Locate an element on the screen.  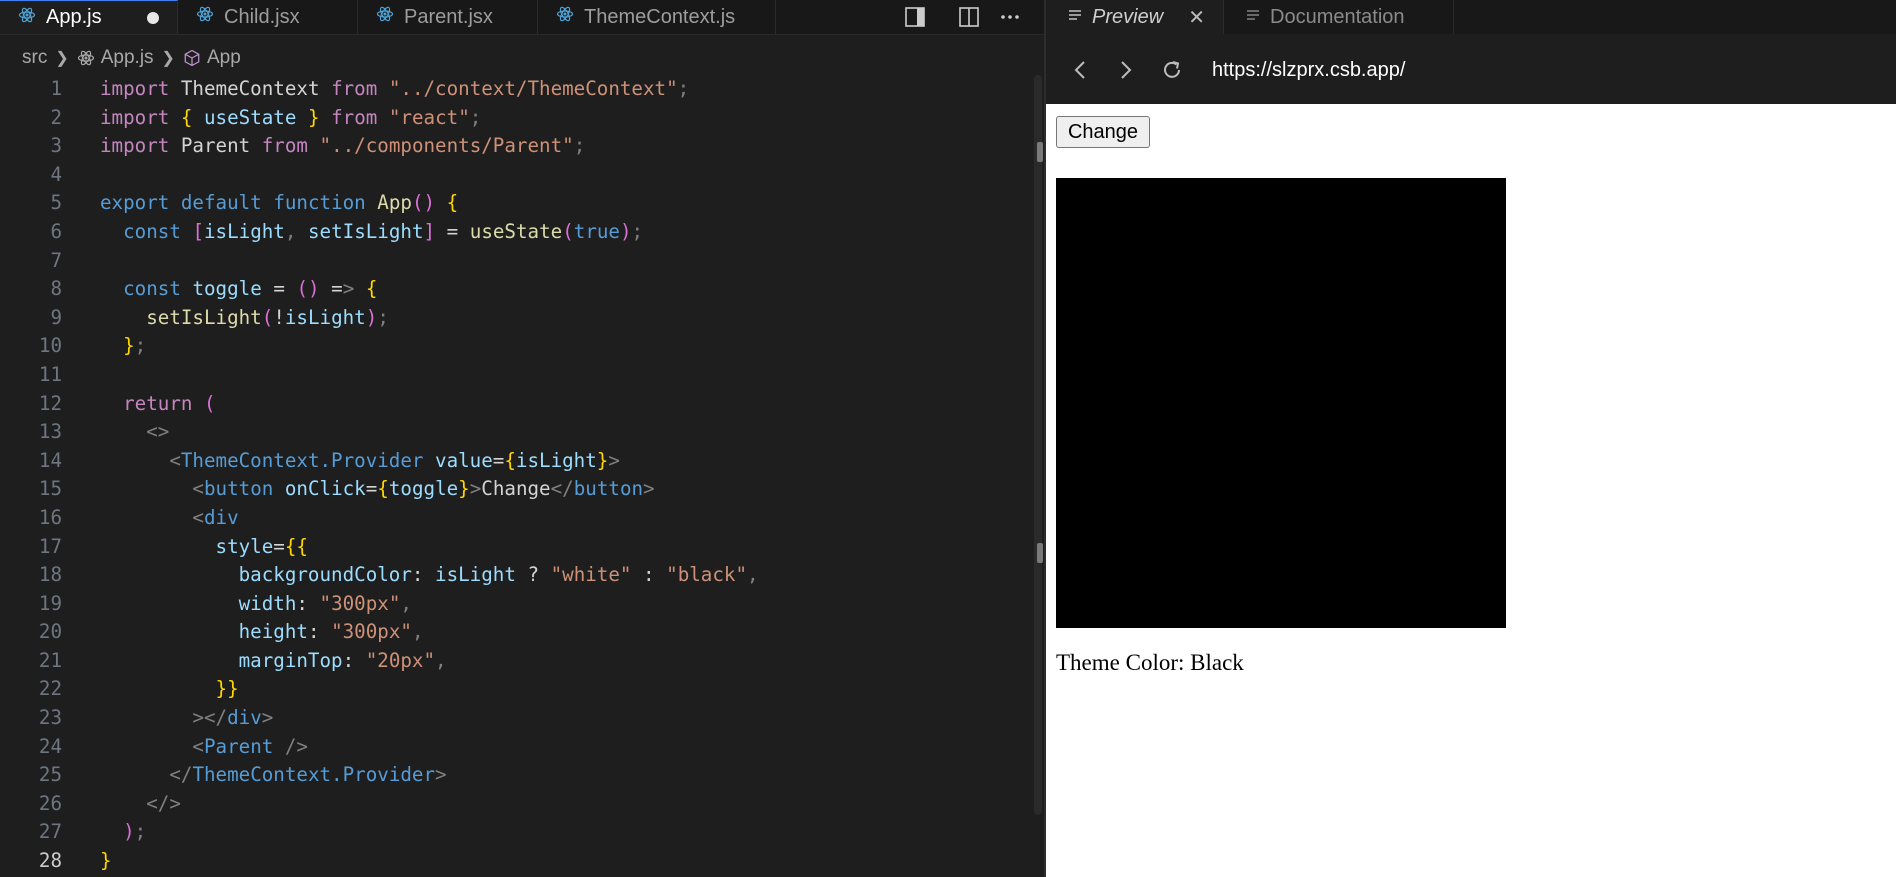
line-number: 15 is located at coordinates (50, 489).